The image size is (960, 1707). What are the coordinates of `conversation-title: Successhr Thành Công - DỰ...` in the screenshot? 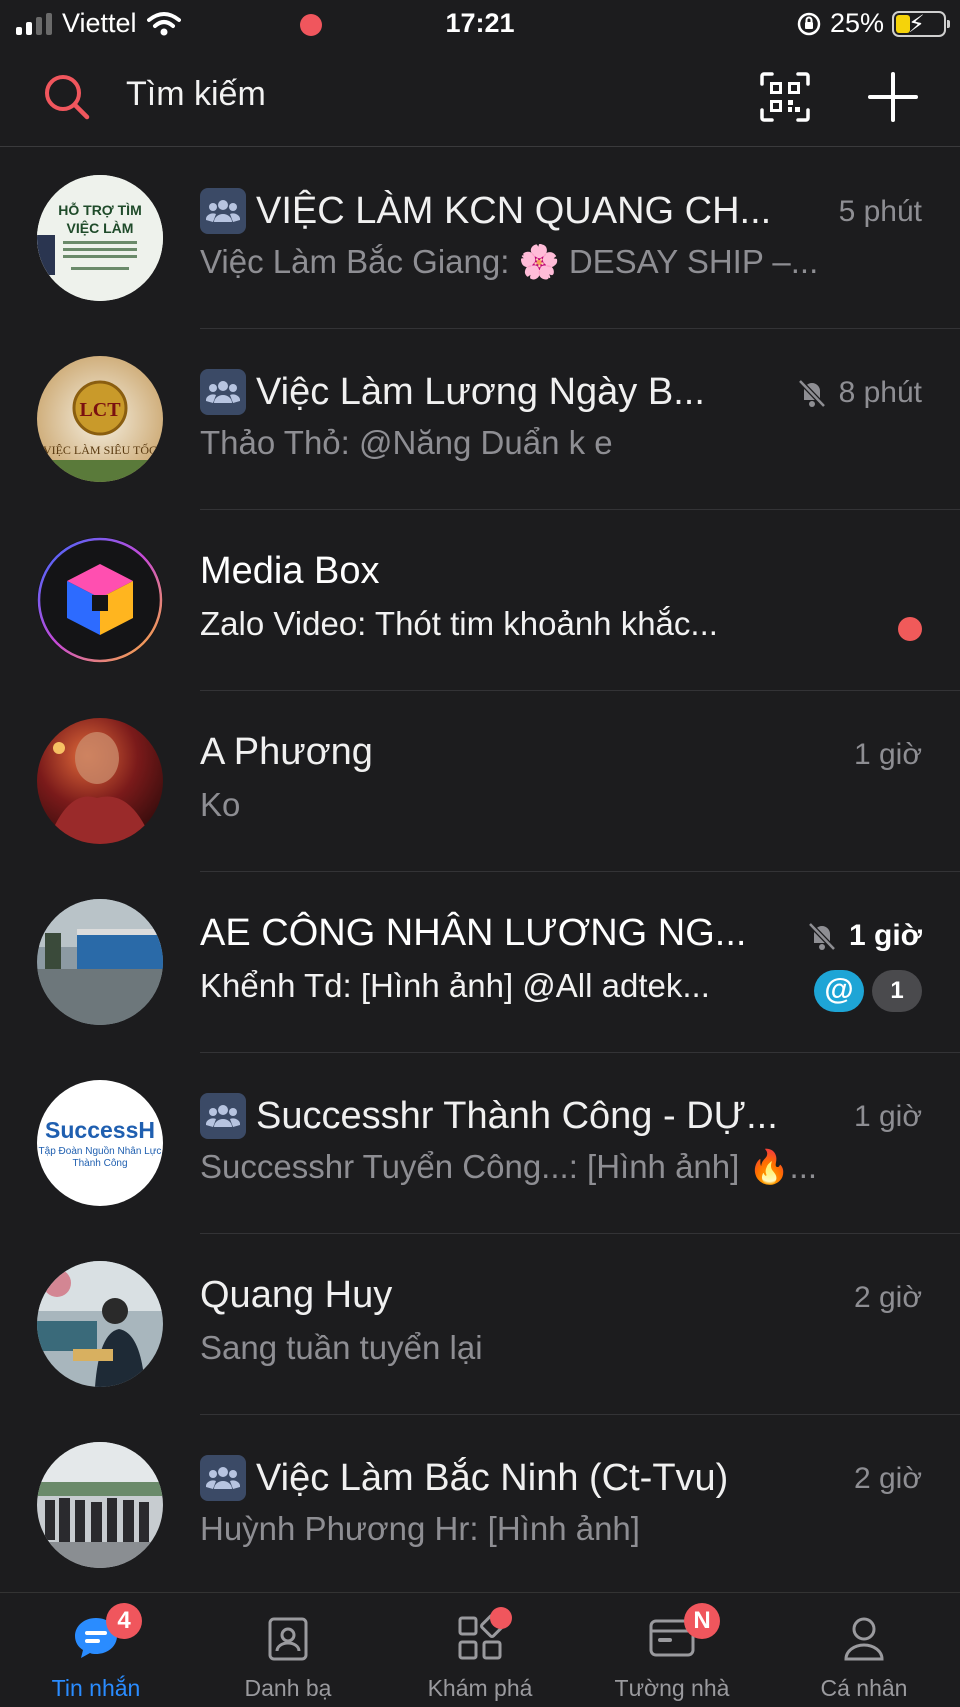 It's located at (517, 1115).